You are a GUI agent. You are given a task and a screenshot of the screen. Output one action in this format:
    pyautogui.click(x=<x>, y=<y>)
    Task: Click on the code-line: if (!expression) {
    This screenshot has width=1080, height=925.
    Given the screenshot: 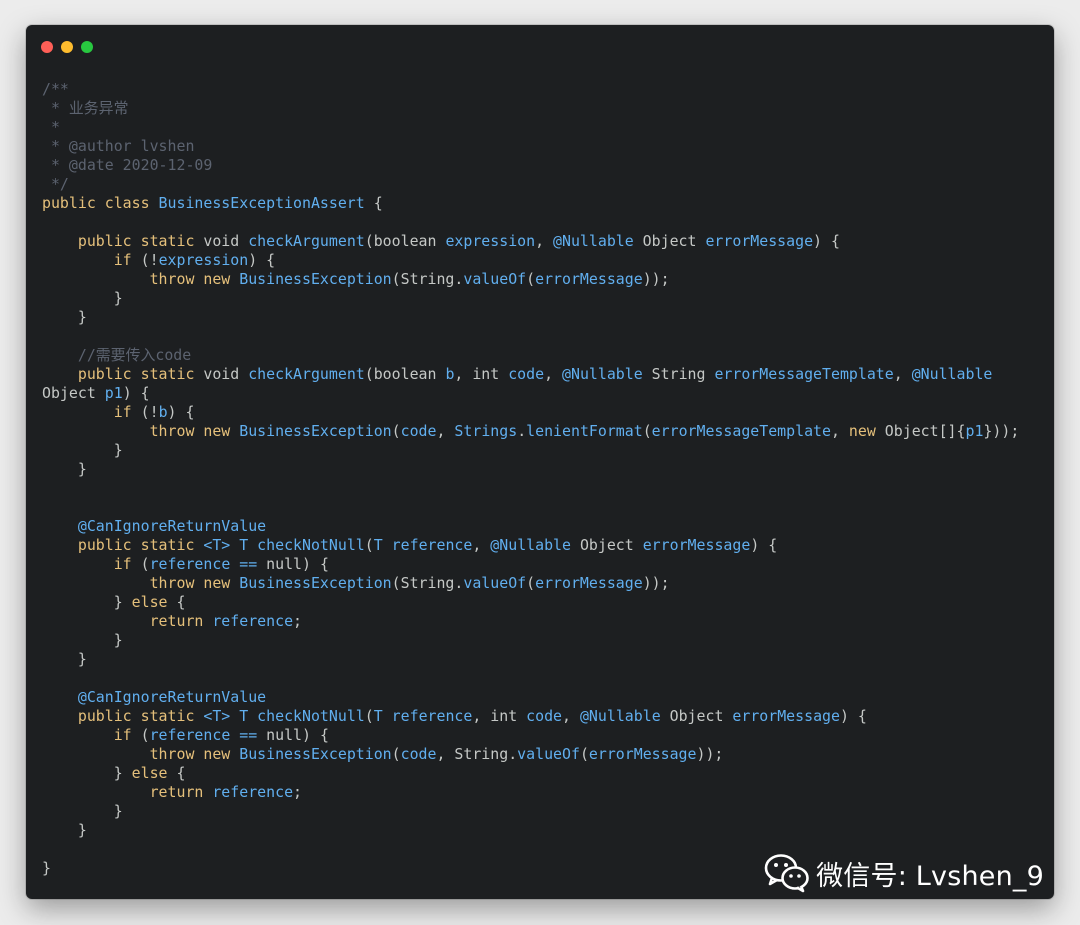 What is the action you would take?
    pyautogui.click(x=530, y=260)
    